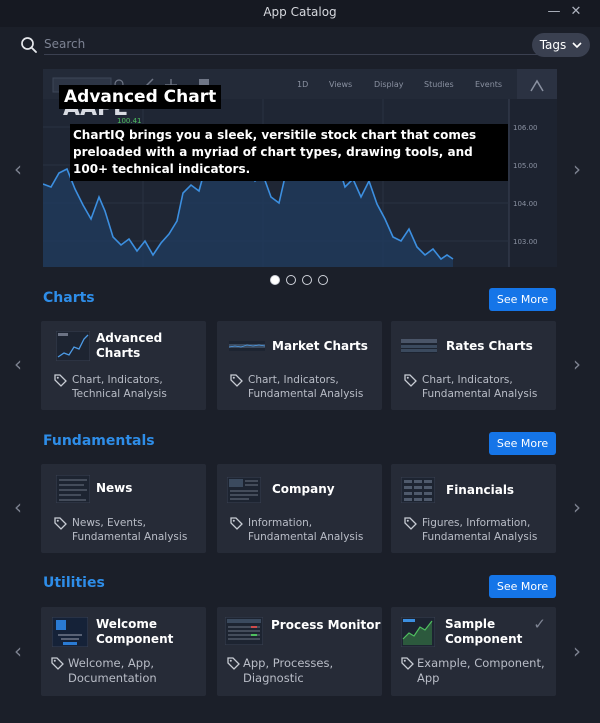 This screenshot has width=600, height=723. I want to click on utilities-prev-arrow: ‹, so click(18, 651).